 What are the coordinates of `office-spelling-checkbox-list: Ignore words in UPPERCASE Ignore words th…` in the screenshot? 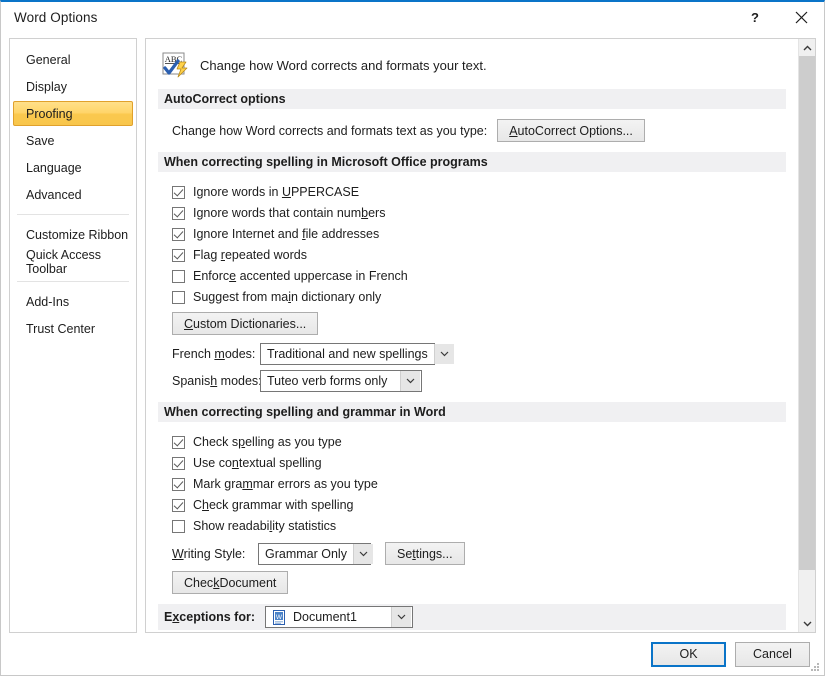 It's located at (472, 244).